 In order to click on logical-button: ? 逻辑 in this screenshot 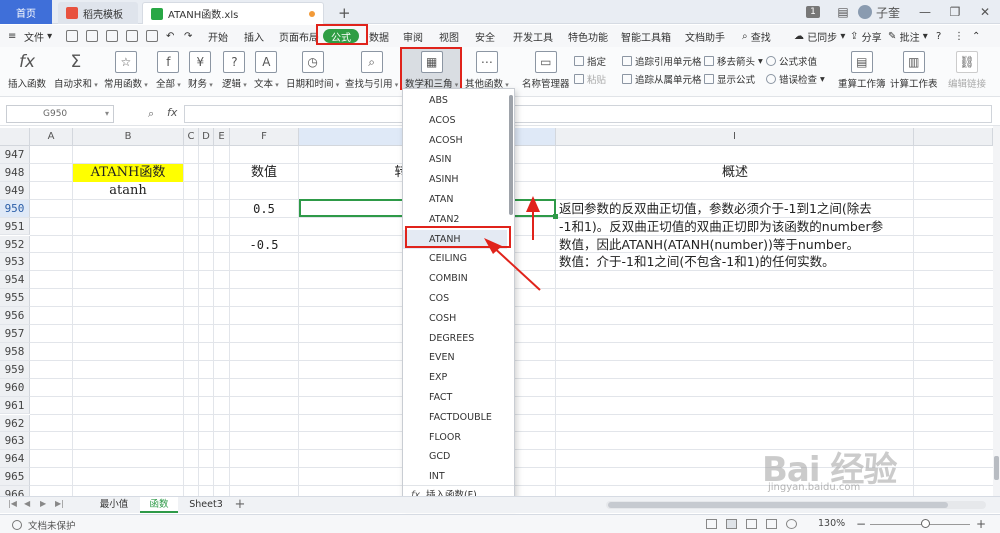, I will do `click(234, 70)`.